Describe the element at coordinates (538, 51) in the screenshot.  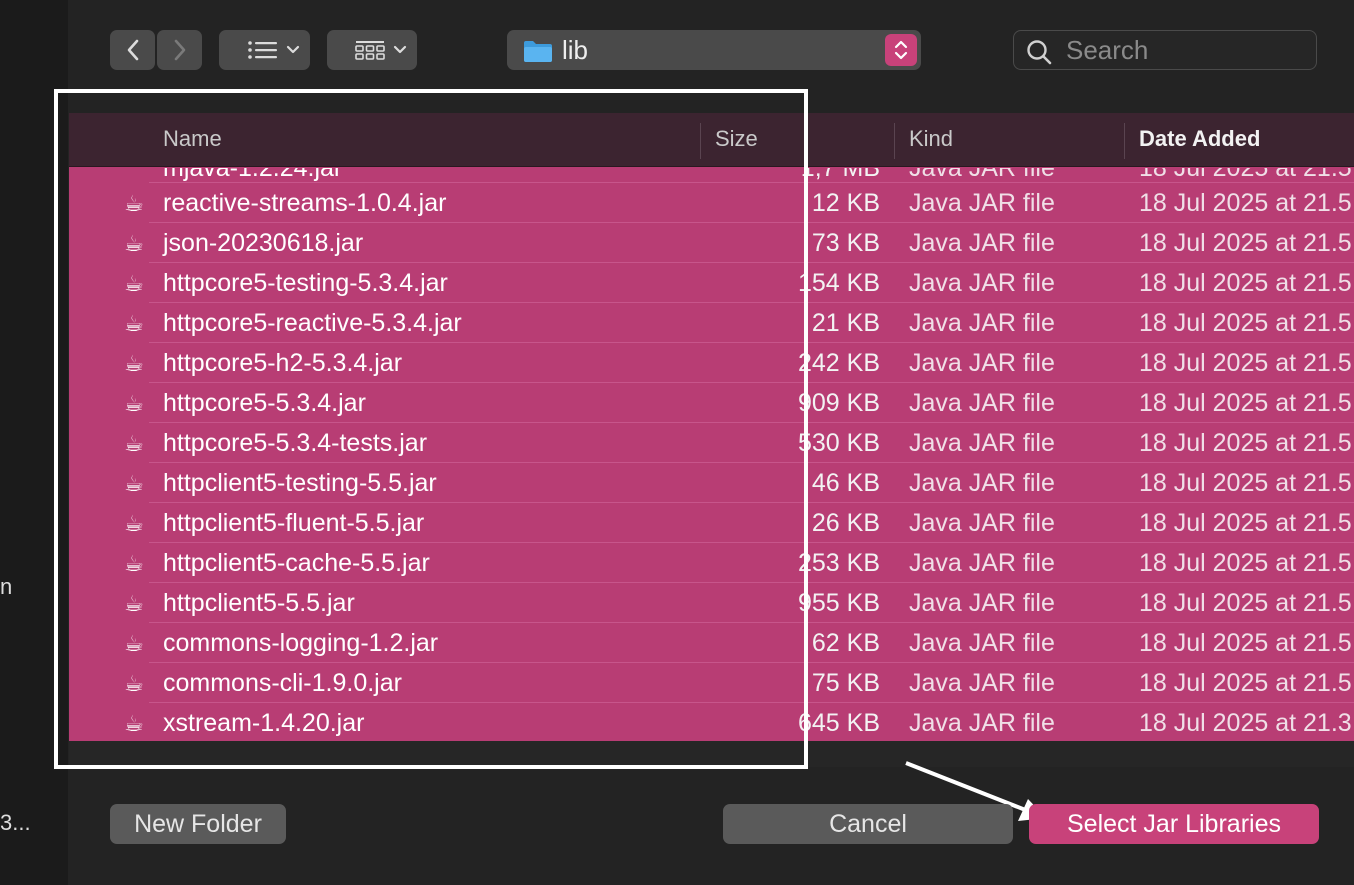
I see `folder-icon` at that location.